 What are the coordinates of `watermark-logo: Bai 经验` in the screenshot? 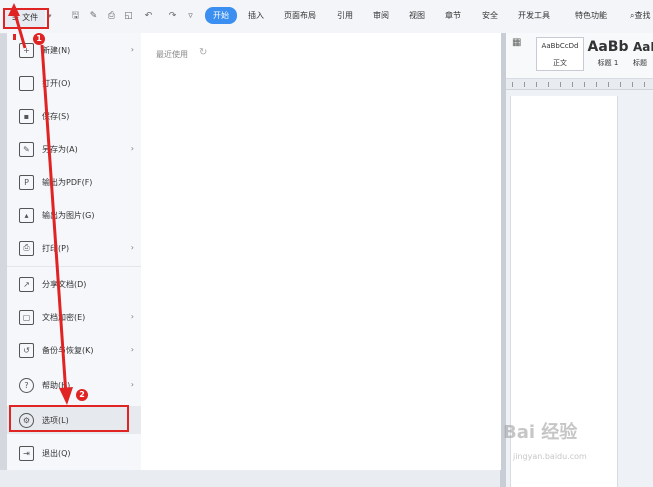 It's located at (540, 432).